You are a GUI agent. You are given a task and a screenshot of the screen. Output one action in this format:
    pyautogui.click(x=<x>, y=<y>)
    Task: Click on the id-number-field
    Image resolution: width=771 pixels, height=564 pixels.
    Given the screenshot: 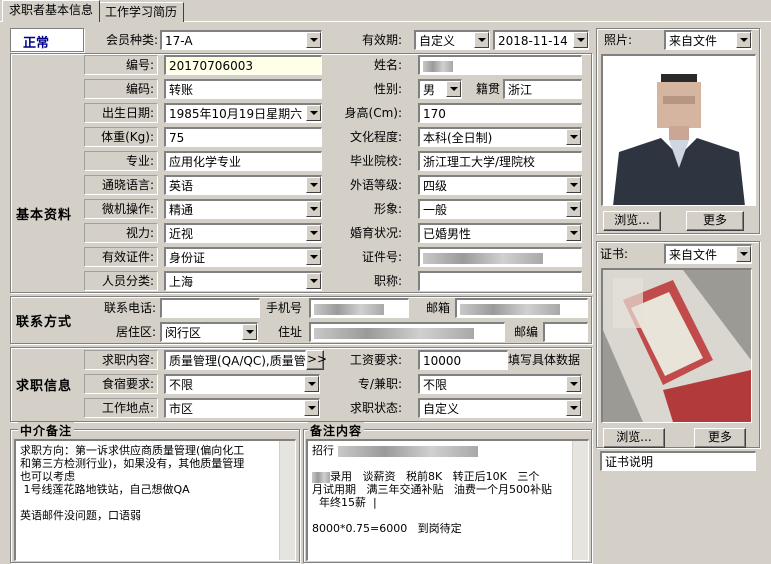 What is the action you would take?
    pyautogui.click(x=500, y=257)
    